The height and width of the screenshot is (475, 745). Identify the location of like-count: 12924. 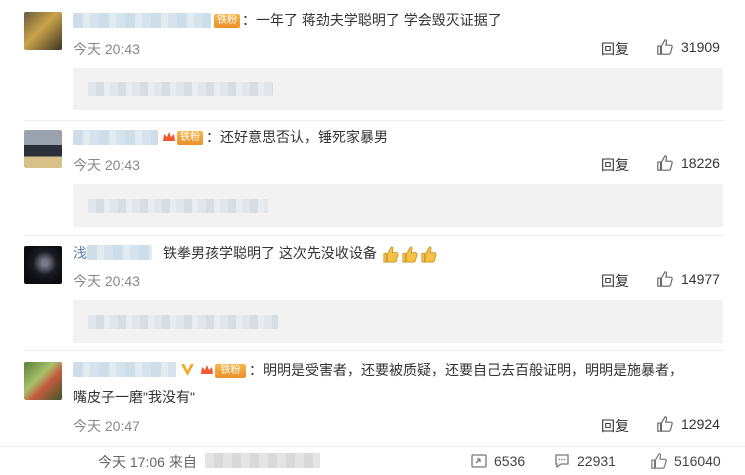
(700, 424).